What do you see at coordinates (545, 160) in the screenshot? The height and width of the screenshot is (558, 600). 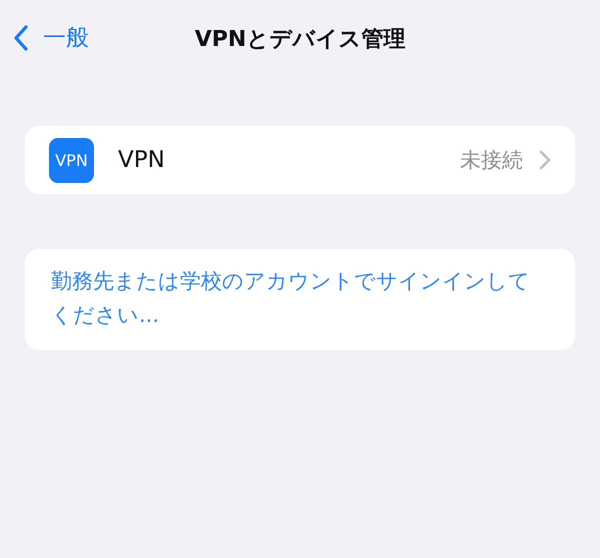 I see `chevron-right-icon` at bounding box center [545, 160].